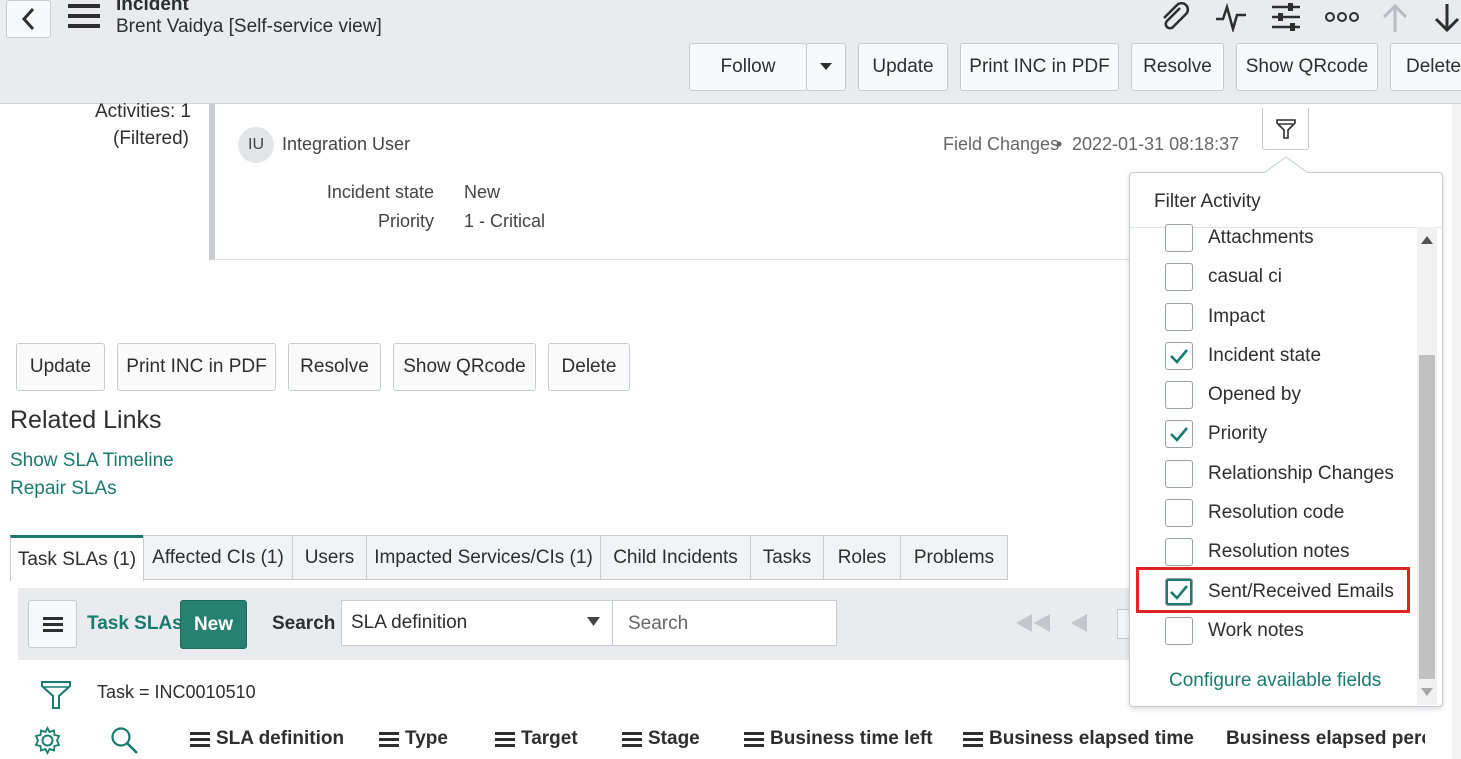 This screenshot has width=1461, height=759. Describe the element at coordinates (1295, 434) in the screenshot. I see `filter-item-priority: Priority` at that location.